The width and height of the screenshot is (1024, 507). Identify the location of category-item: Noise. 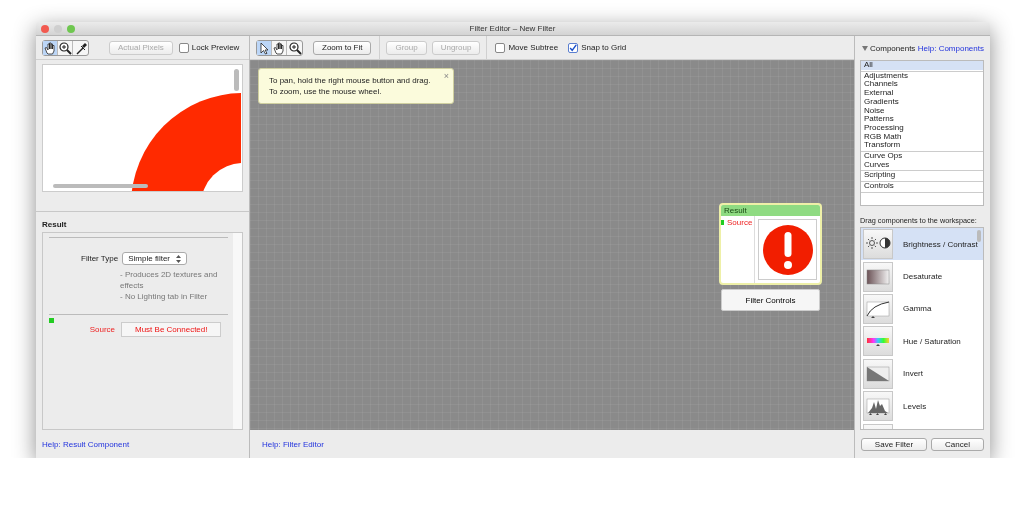
(922, 111).